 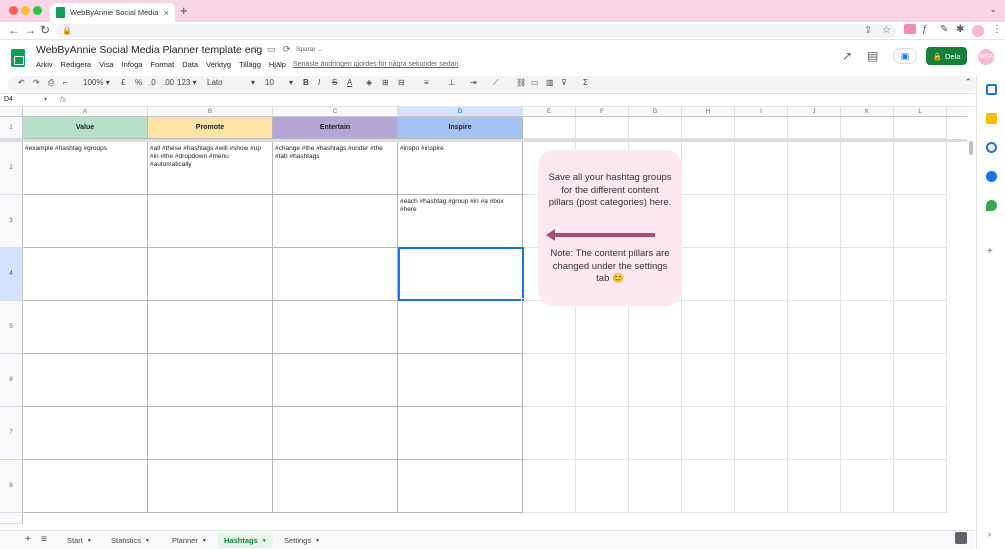 I want to click on sheets-logo-icon, so click(x=18, y=58).